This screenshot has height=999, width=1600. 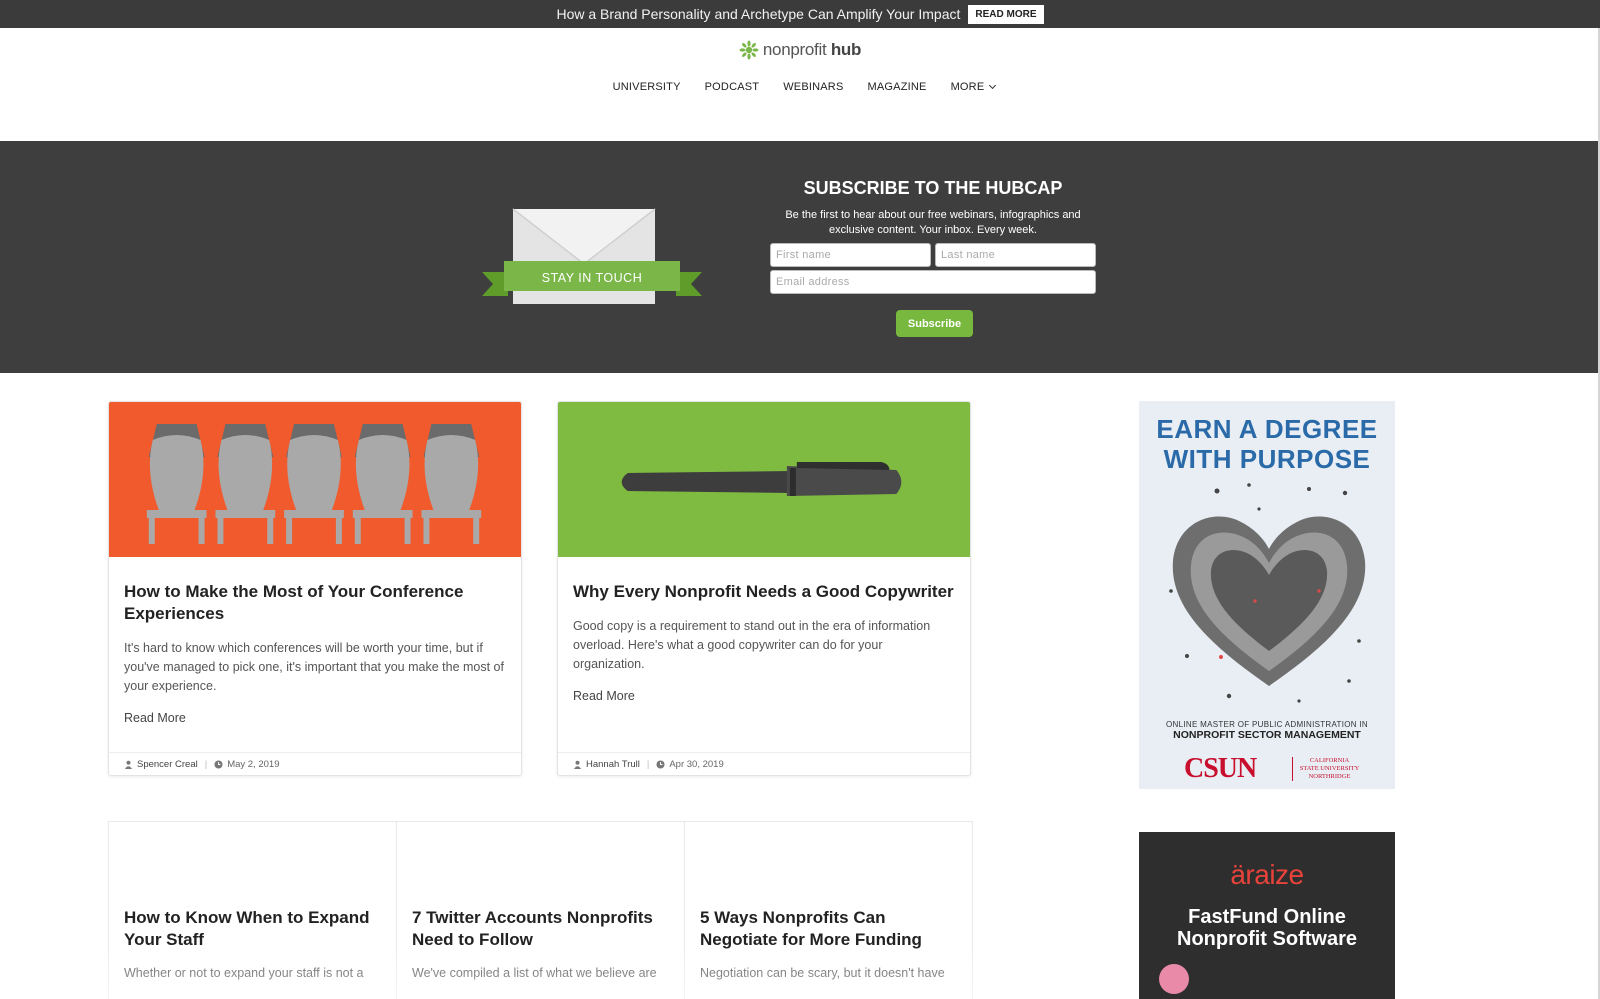 I want to click on university-line-2: STATE UNIVERSITY, so click(x=1329, y=768).